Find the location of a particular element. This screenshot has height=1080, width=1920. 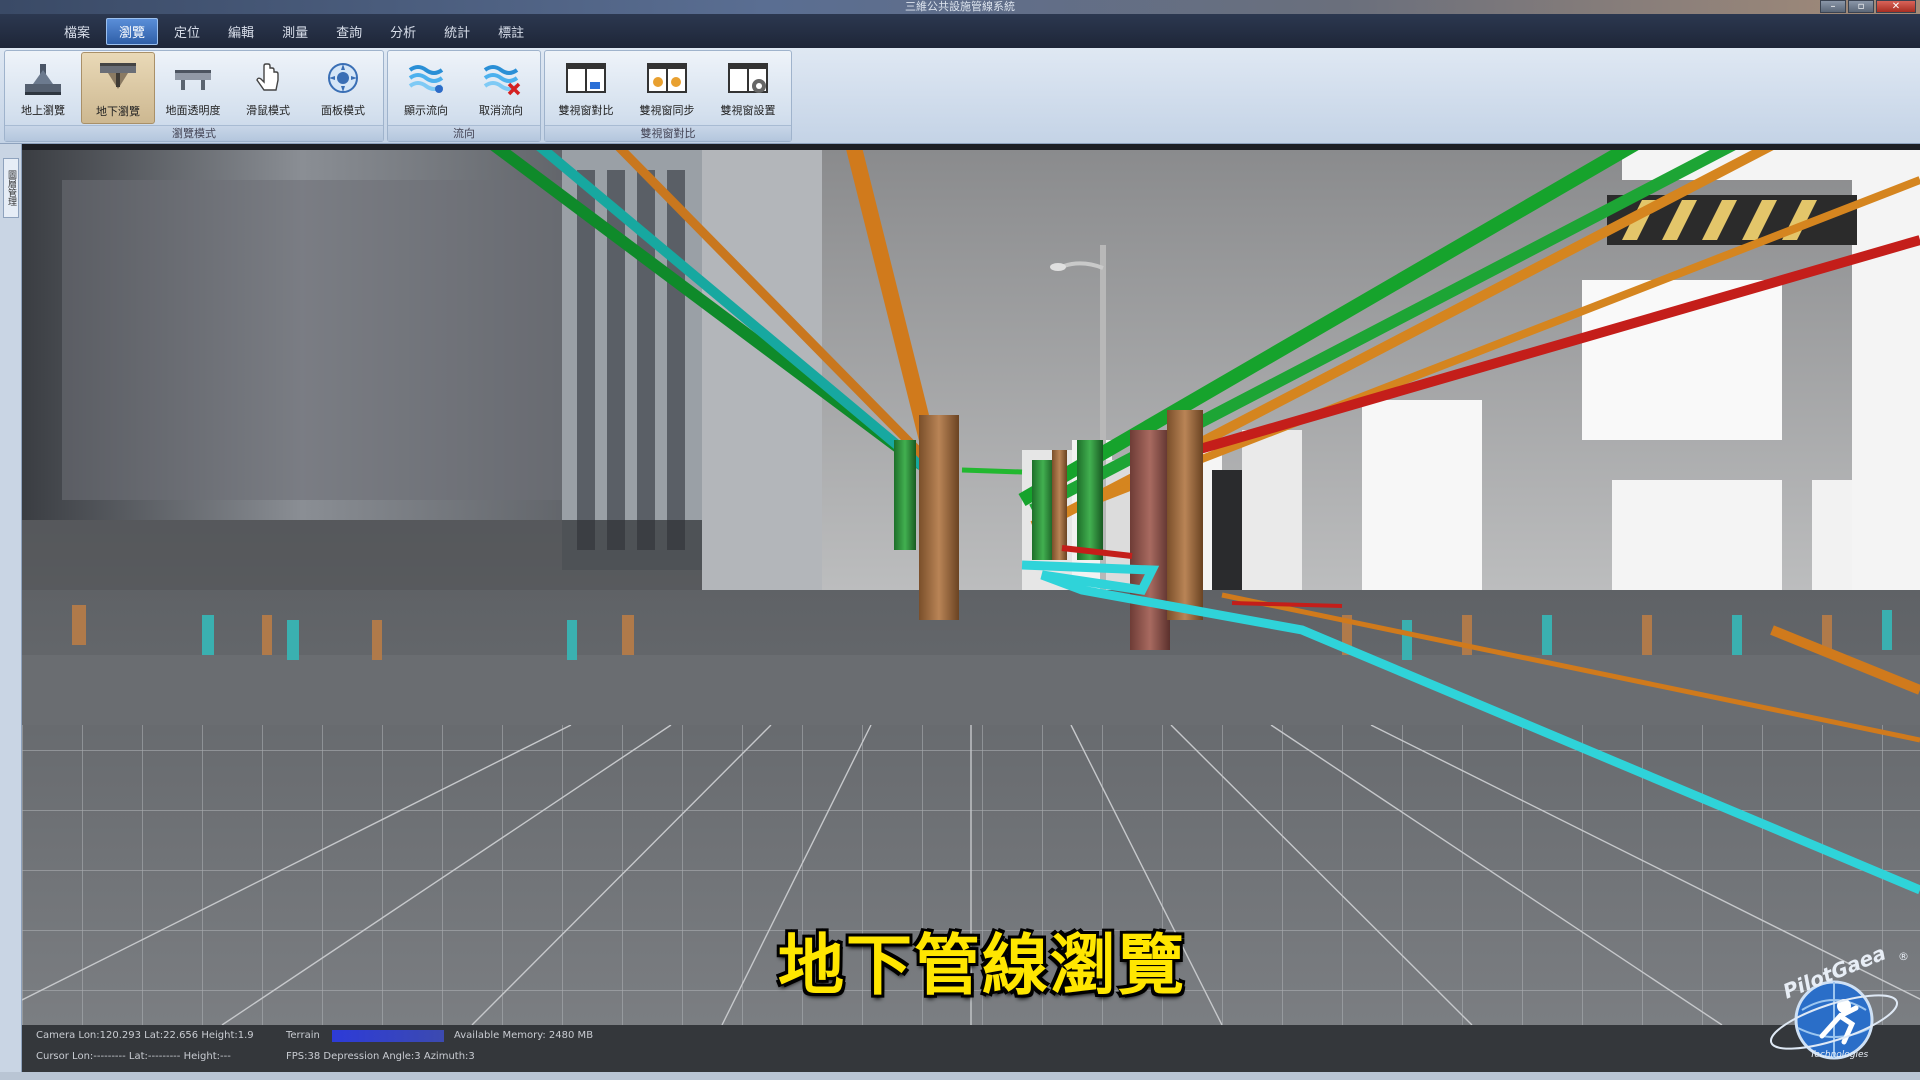

menu-measure: 測量 is located at coordinates (295, 31).